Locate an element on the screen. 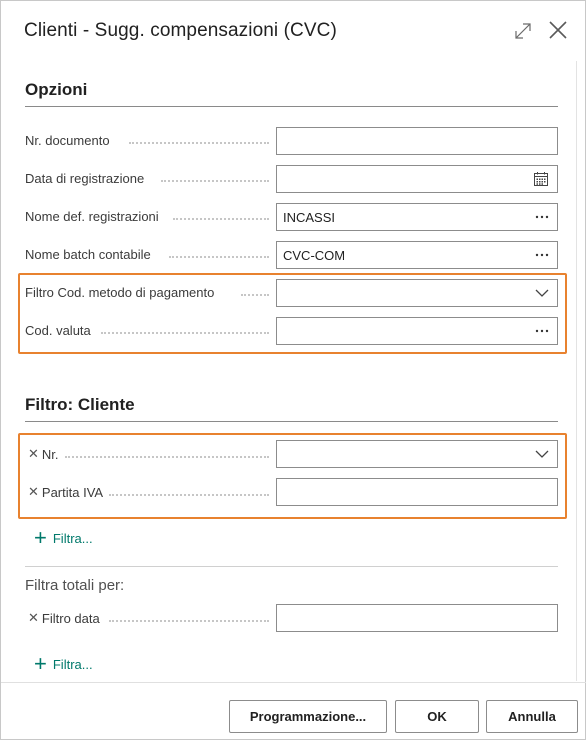 The height and width of the screenshot is (740, 586). field-label-payment-method-filter: Filtro Cod. metodo di pagamento is located at coordinates (120, 292).